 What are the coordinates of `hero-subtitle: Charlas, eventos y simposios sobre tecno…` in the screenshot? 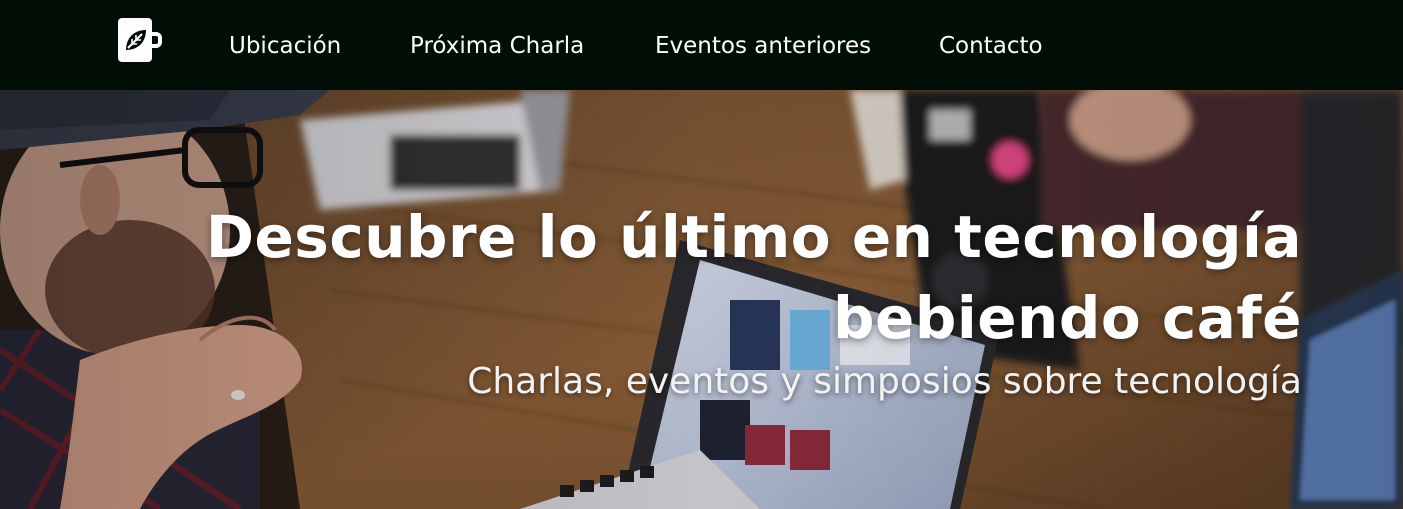 It's located at (884, 381).